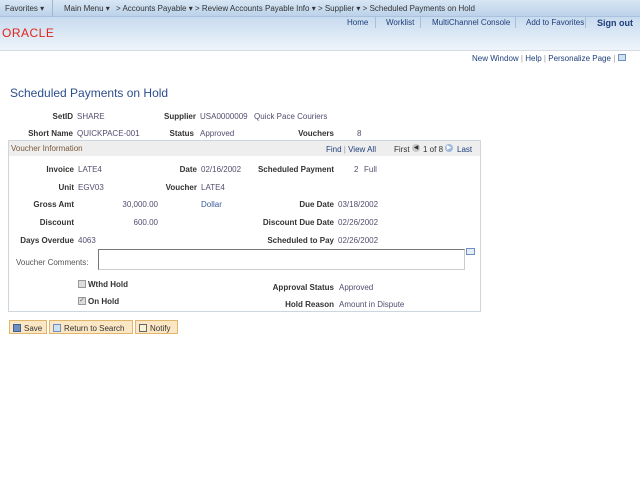 Image resolution: width=640 pixels, height=480 pixels. I want to click on scheduled-to-pay-label: Scheduled to Pay, so click(300, 240).